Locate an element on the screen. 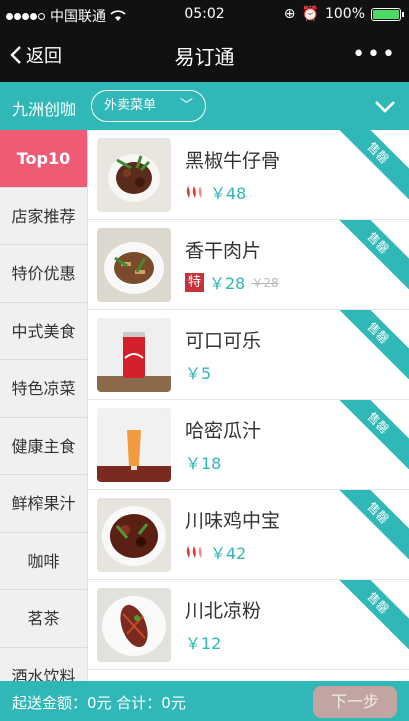 The image size is (409, 721). category-staple: 健康主食 is located at coordinates (43, 446).